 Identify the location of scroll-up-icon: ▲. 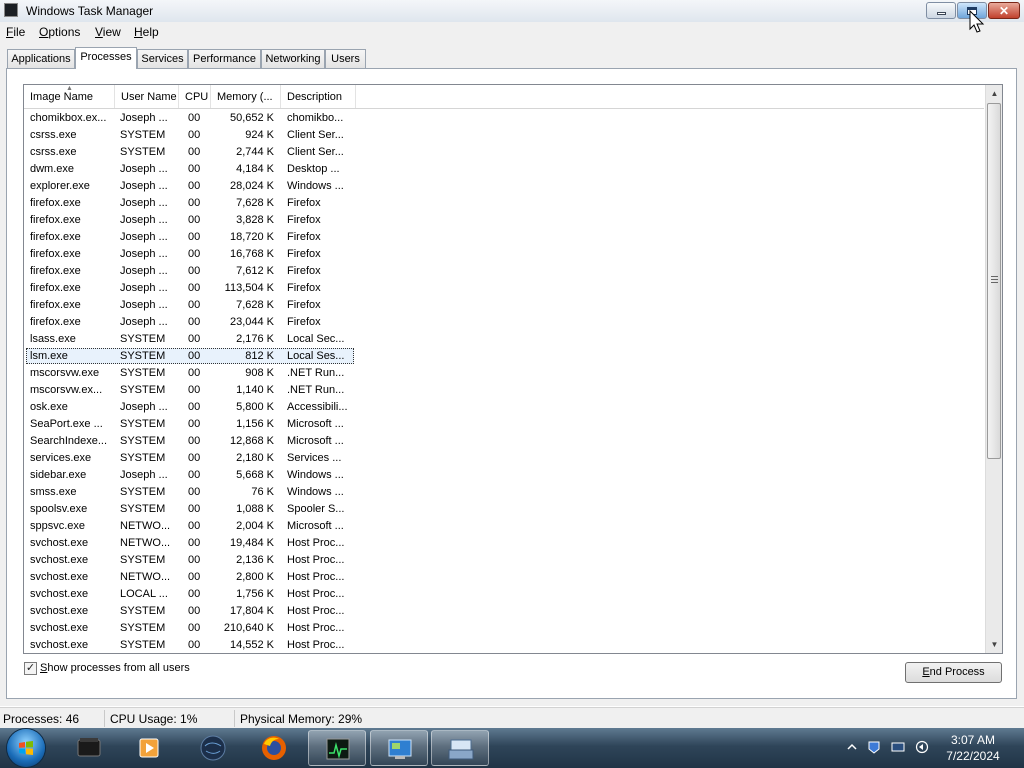
(994, 93).